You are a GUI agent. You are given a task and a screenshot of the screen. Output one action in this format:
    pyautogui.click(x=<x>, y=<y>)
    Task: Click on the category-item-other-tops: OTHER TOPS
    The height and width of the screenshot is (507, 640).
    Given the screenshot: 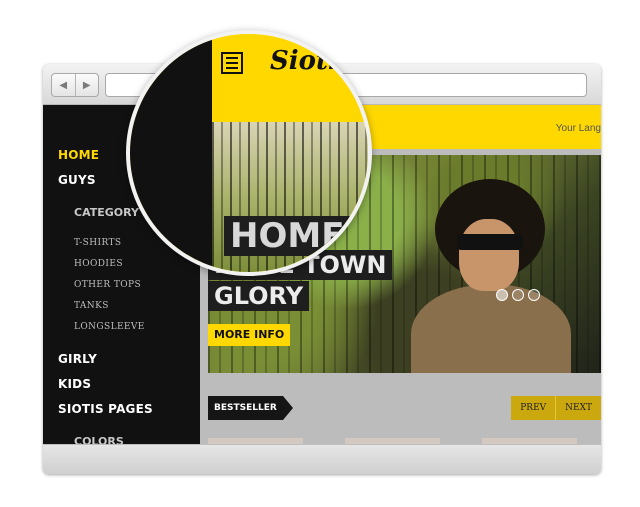 What is the action you would take?
    pyautogui.click(x=107, y=285)
    